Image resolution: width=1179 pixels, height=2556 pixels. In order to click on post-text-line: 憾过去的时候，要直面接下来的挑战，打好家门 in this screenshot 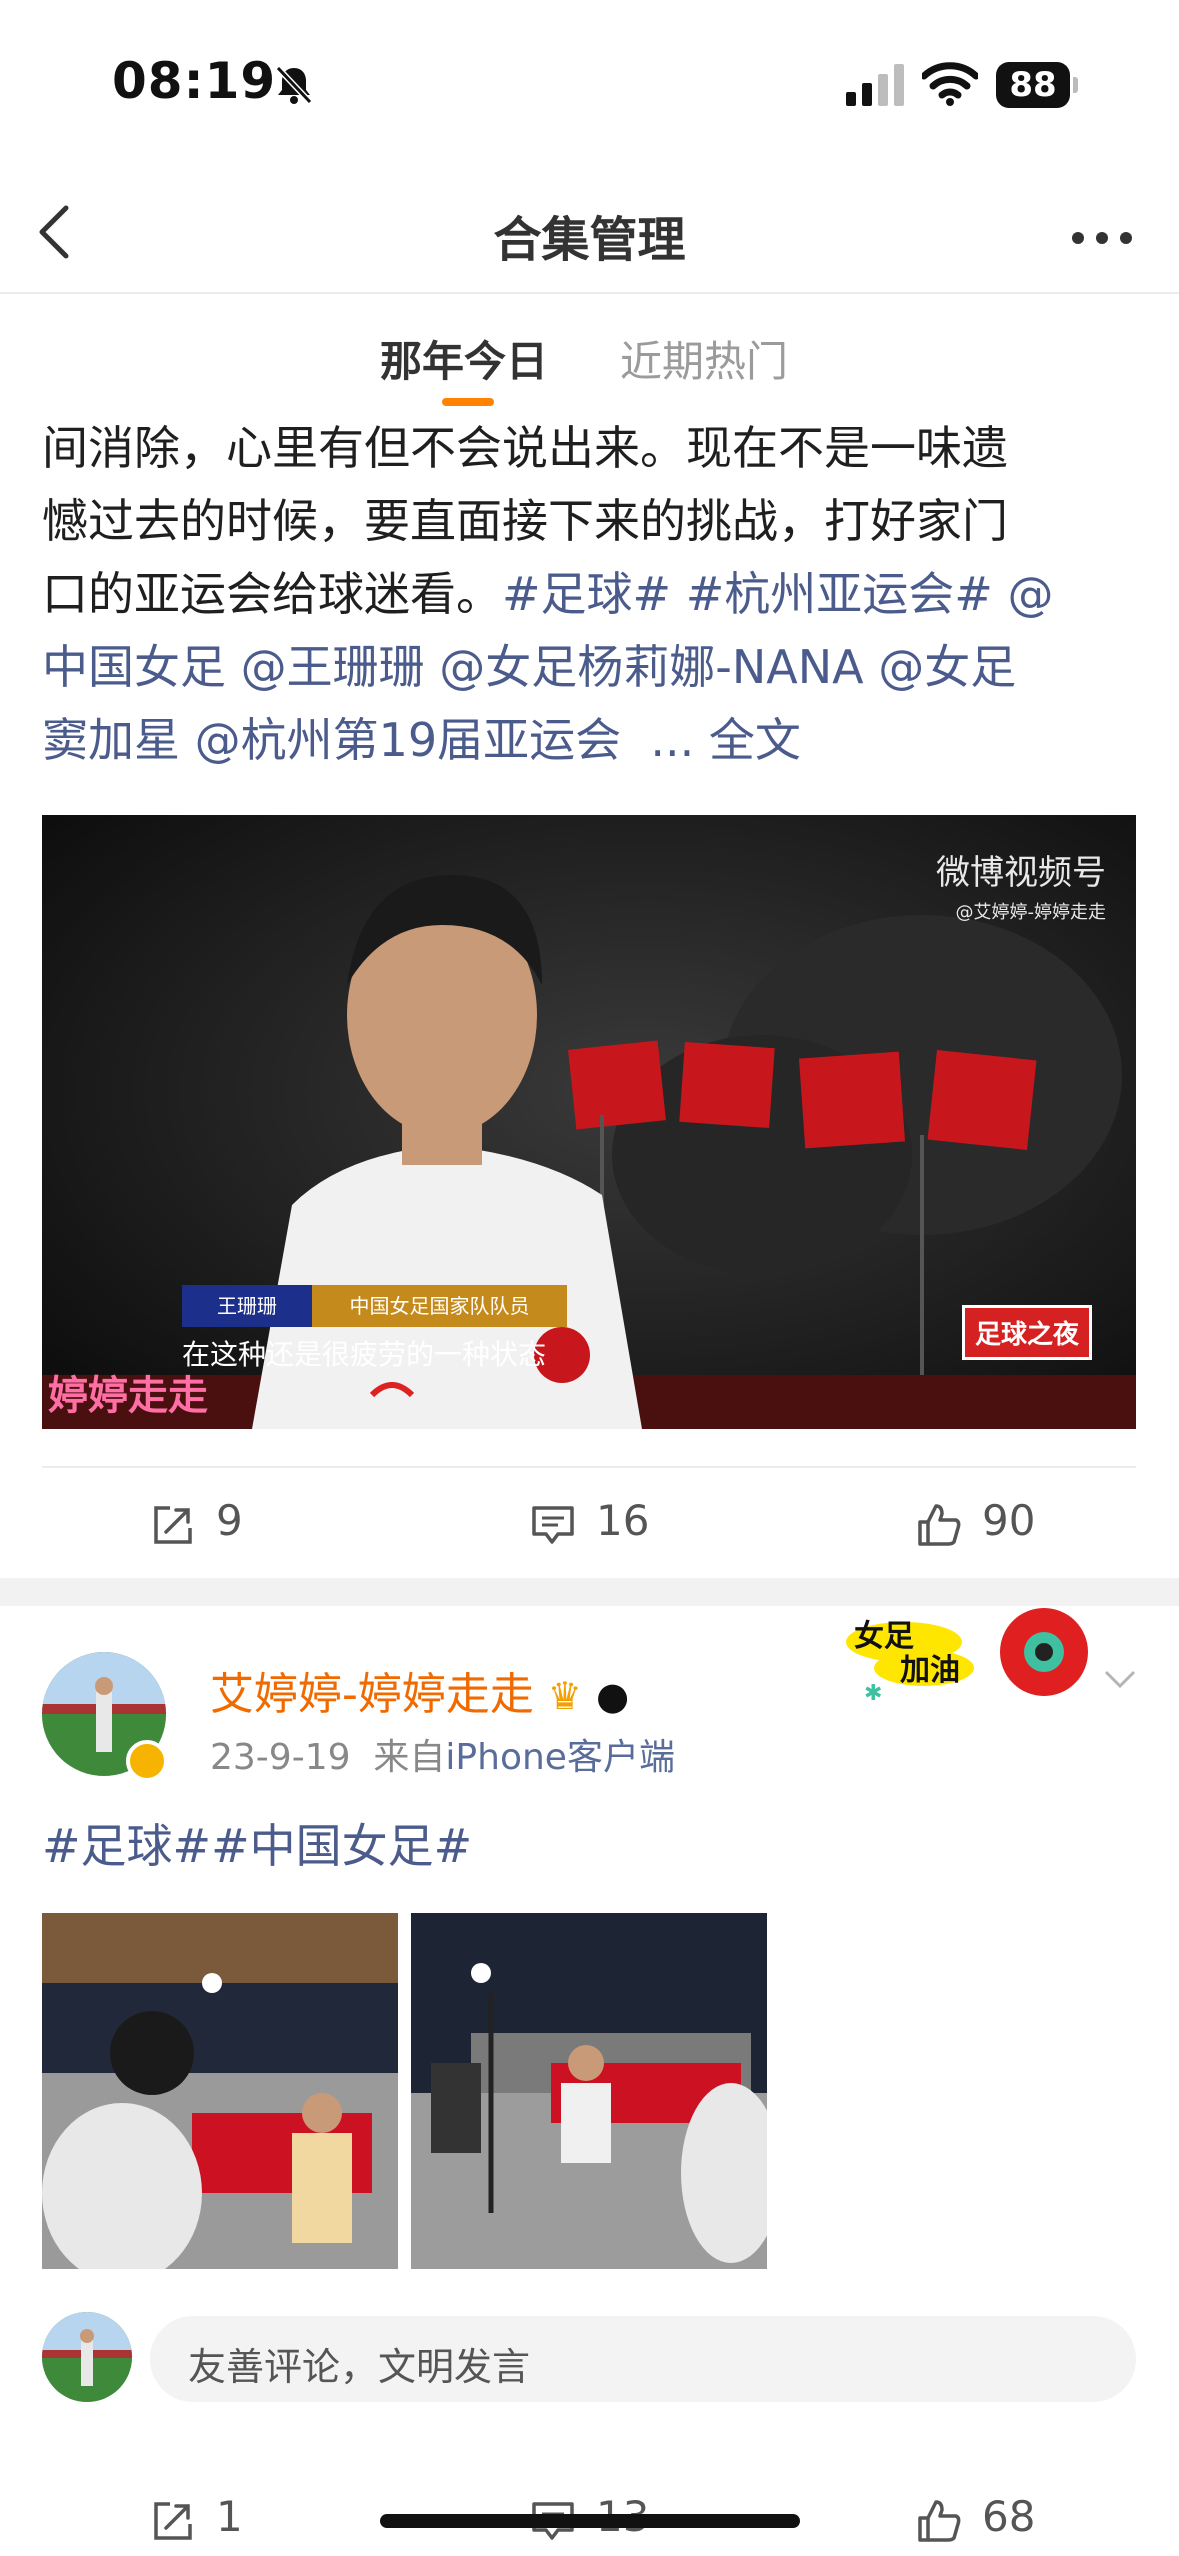, I will do `click(525, 521)`.